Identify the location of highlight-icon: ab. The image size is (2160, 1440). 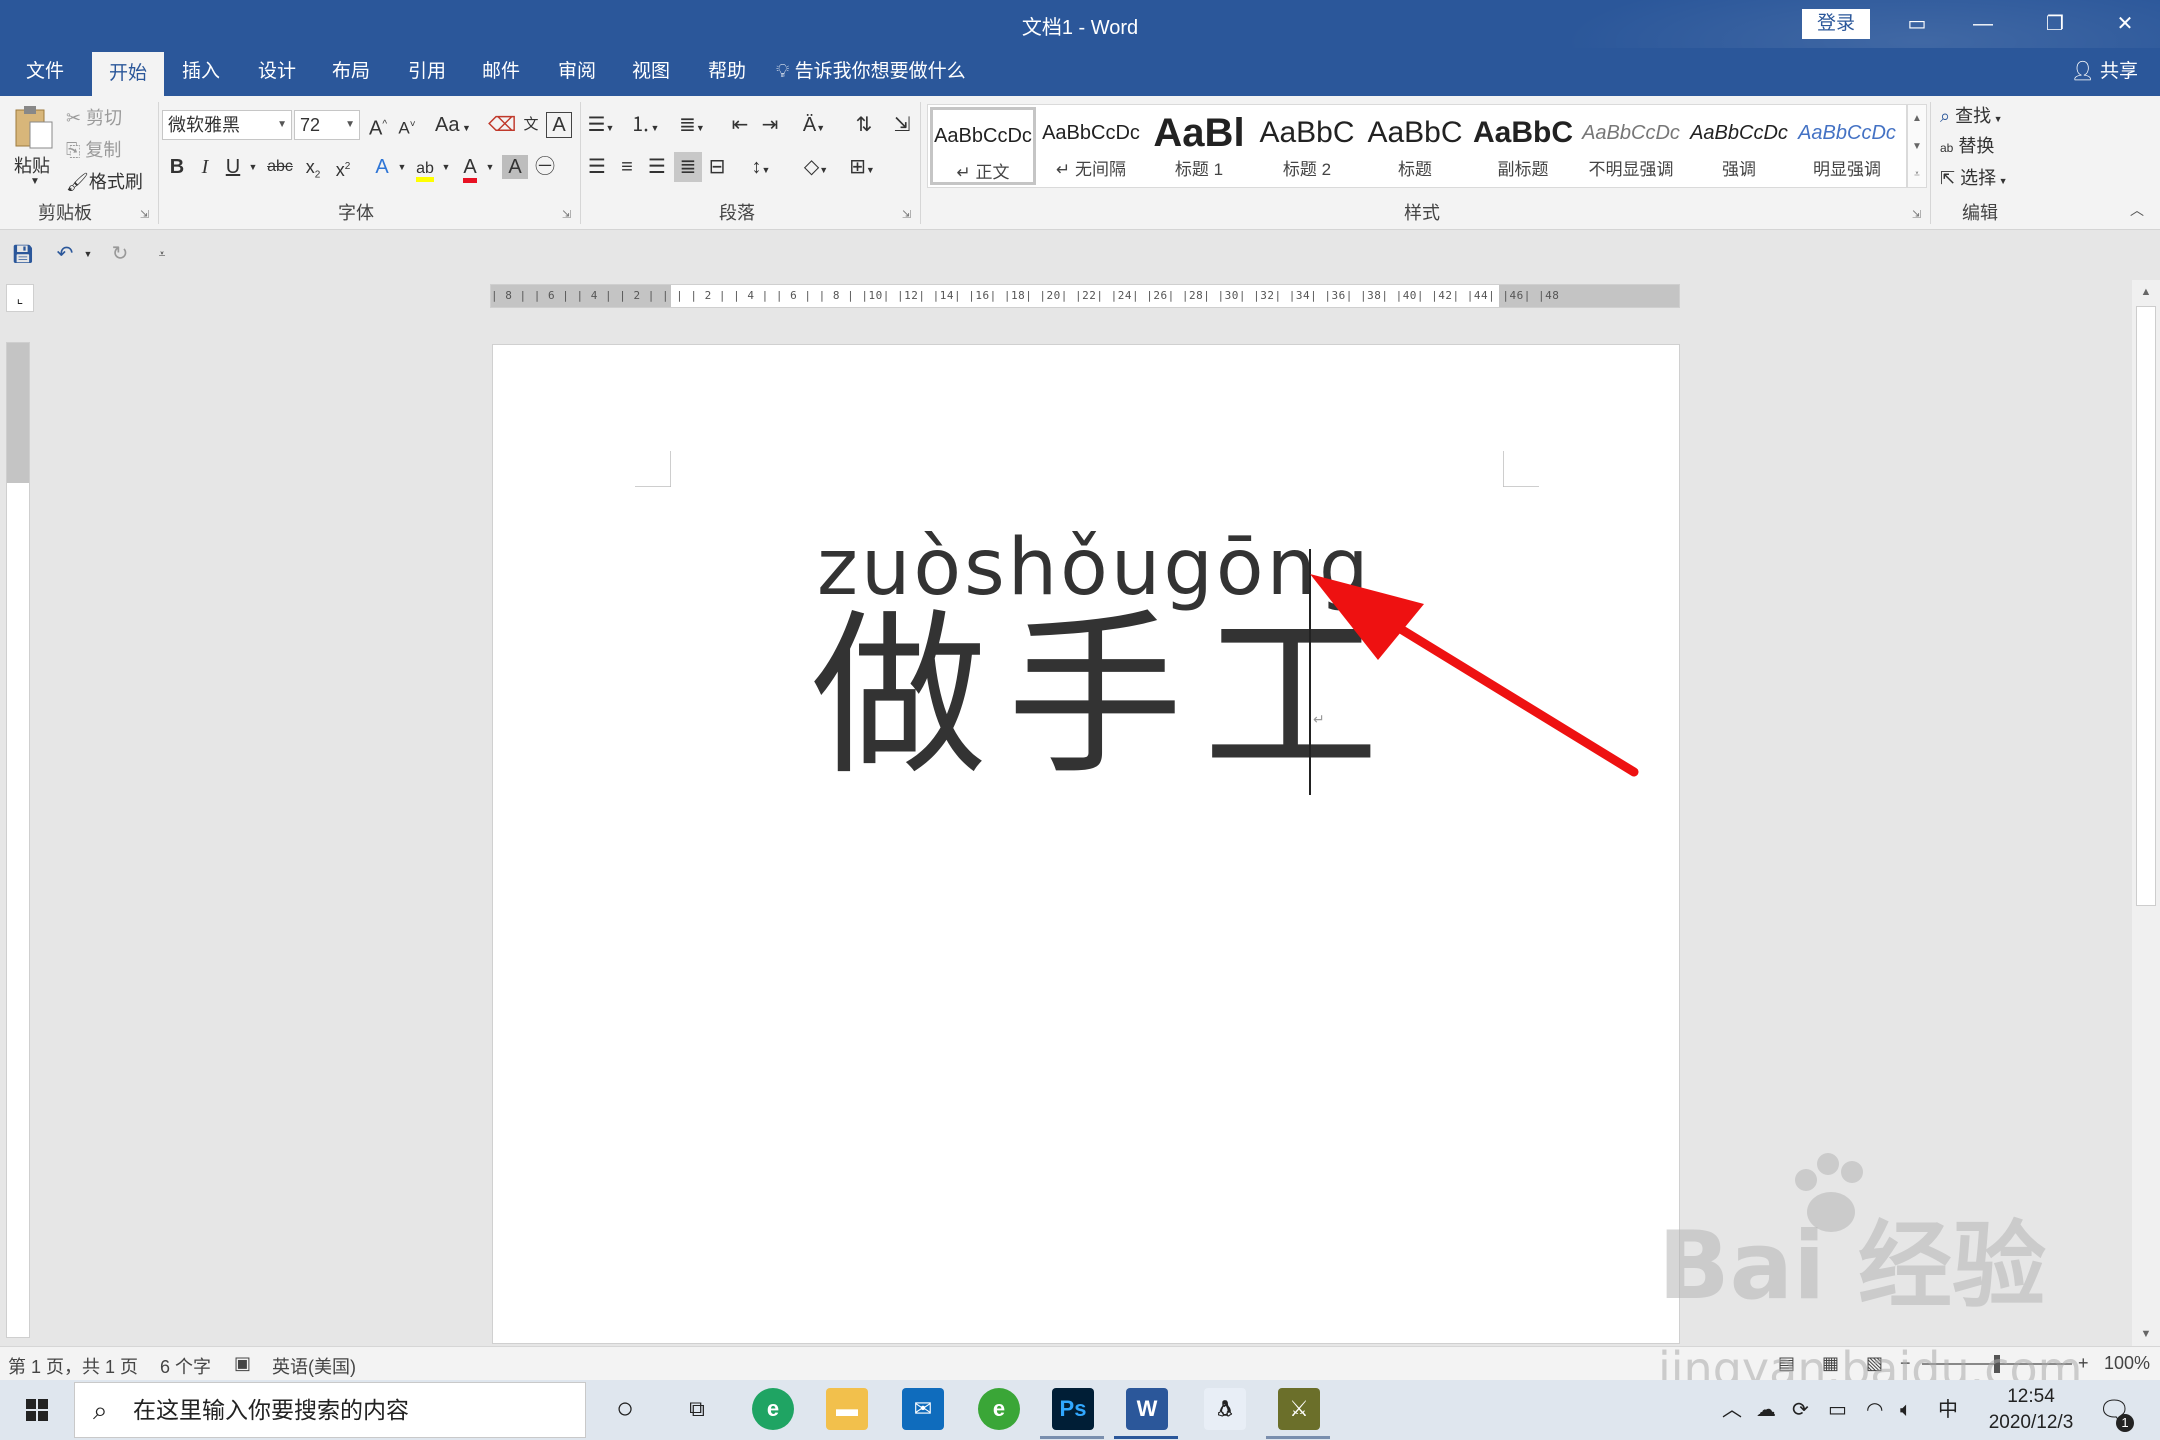
(425, 167).